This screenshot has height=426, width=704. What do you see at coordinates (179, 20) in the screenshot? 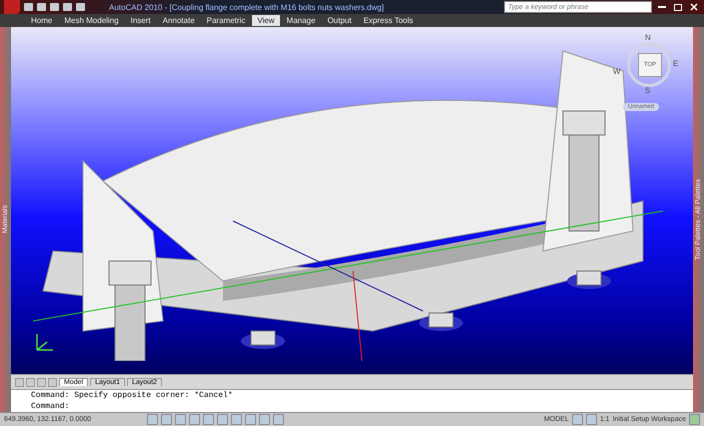
I see `ribbon-tab: Annotate` at bounding box center [179, 20].